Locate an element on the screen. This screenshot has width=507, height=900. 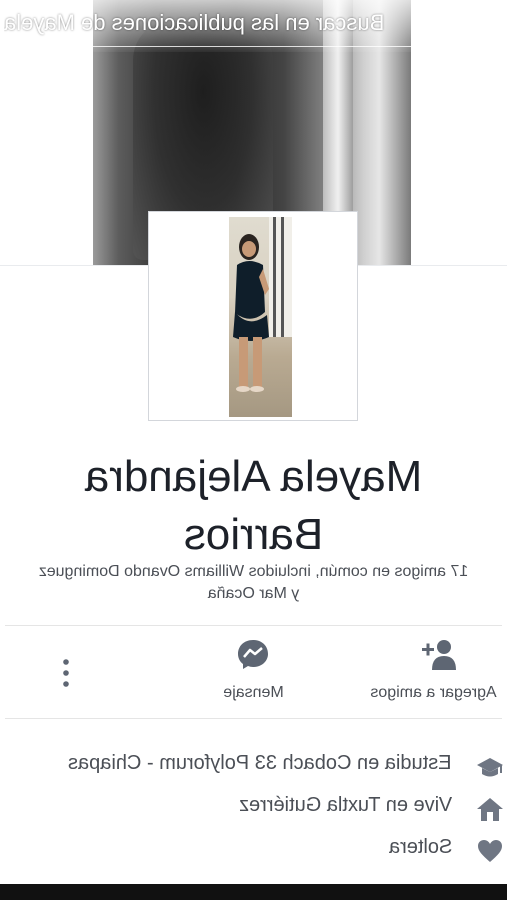
info-row-education: Estudia en Cobach 33 Polyforum - Chiapas is located at coordinates (253, 767).